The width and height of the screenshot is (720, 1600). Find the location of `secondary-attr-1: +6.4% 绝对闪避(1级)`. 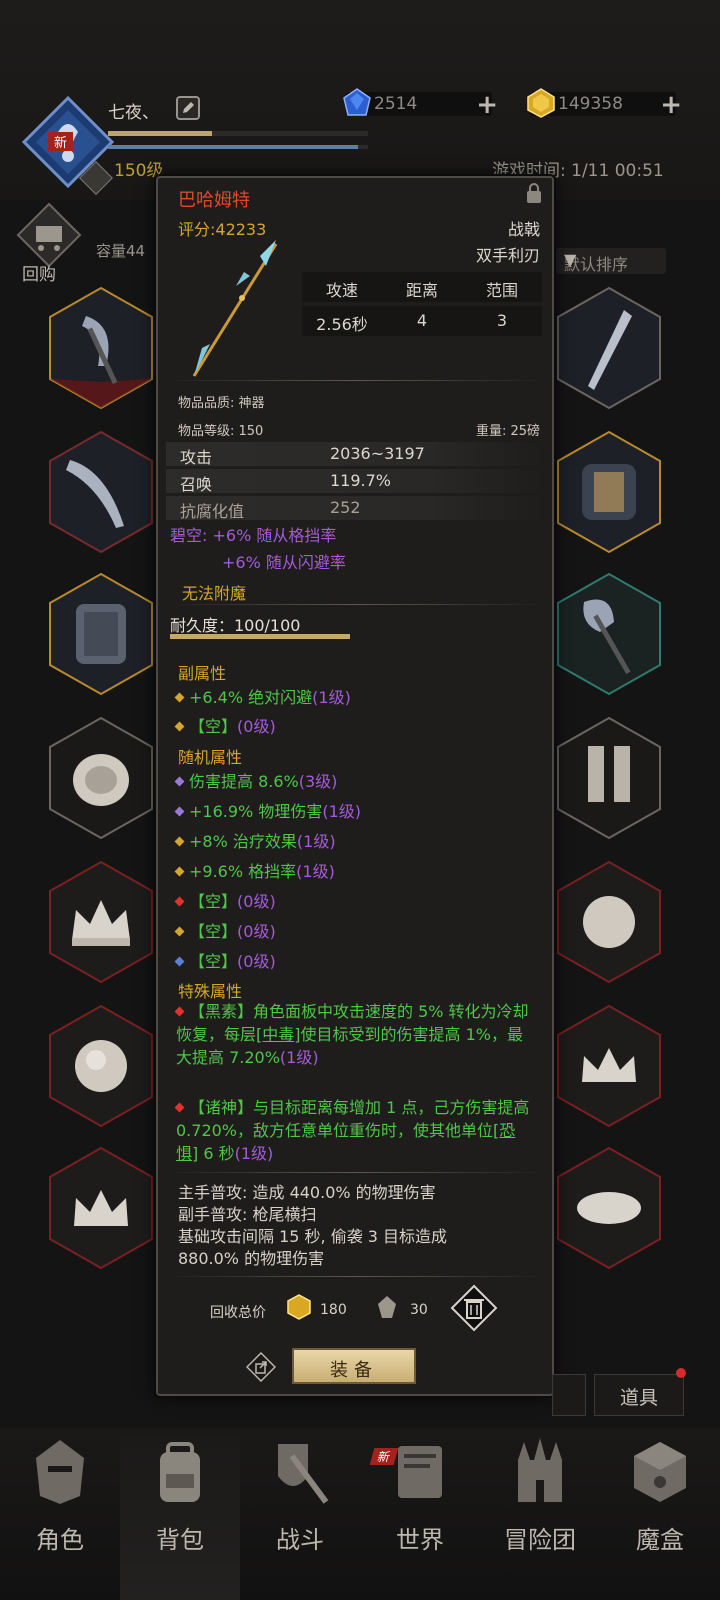

secondary-attr-1: +6.4% 绝对闪避(1级) is located at coordinates (262, 696).